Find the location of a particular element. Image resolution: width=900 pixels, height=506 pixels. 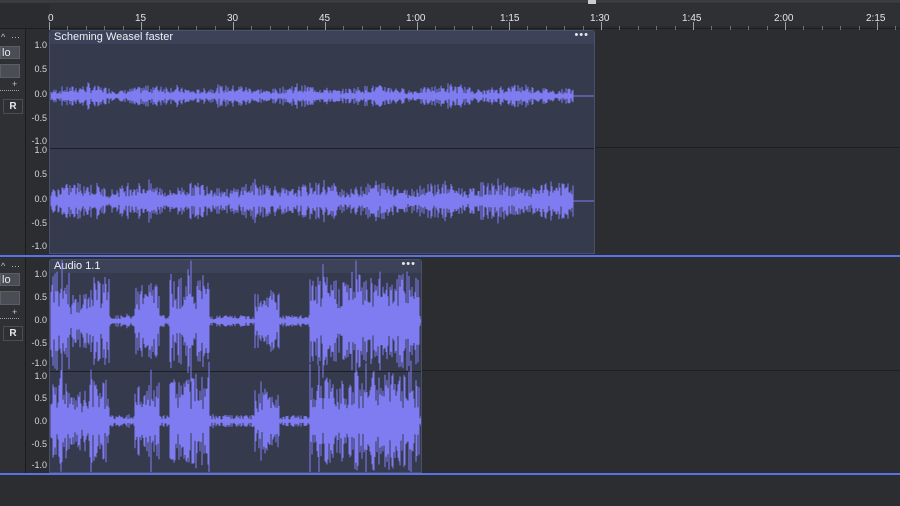

ruler-body: 0 15 30 45 1:00 1:15 1:30 1:45 2:00 2:15 is located at coordinates (474, 17).